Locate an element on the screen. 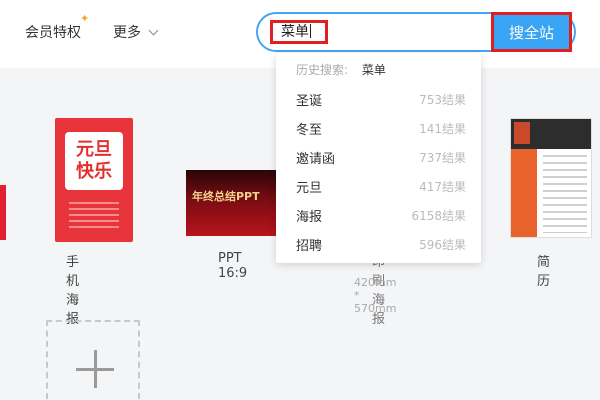 Image resolution: width=600 pixels, height=400 pixels. suggestion-item: 元旦 417结果 is located at coordinates (381, 186).